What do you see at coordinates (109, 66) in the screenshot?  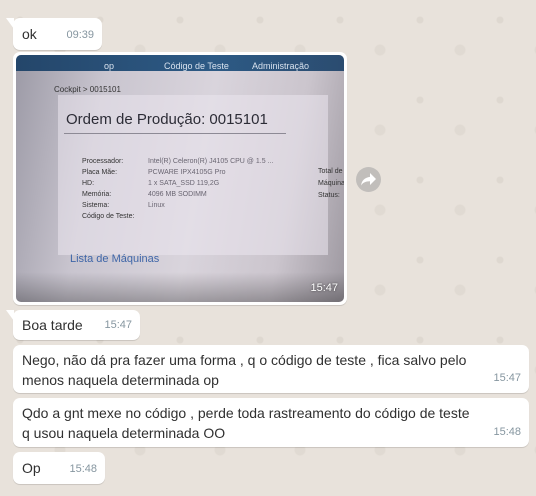 I see `photo-tab: op` at bounding box center [109, 66].